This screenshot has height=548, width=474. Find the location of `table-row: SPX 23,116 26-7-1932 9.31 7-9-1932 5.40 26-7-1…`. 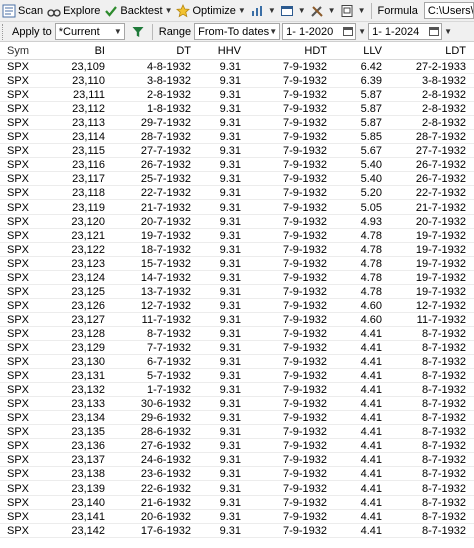

table-row: SPX 23,116 26-7-1932 9.31 7-9-1932 5.40 26-7-1… is located at coordinates (237, 165).